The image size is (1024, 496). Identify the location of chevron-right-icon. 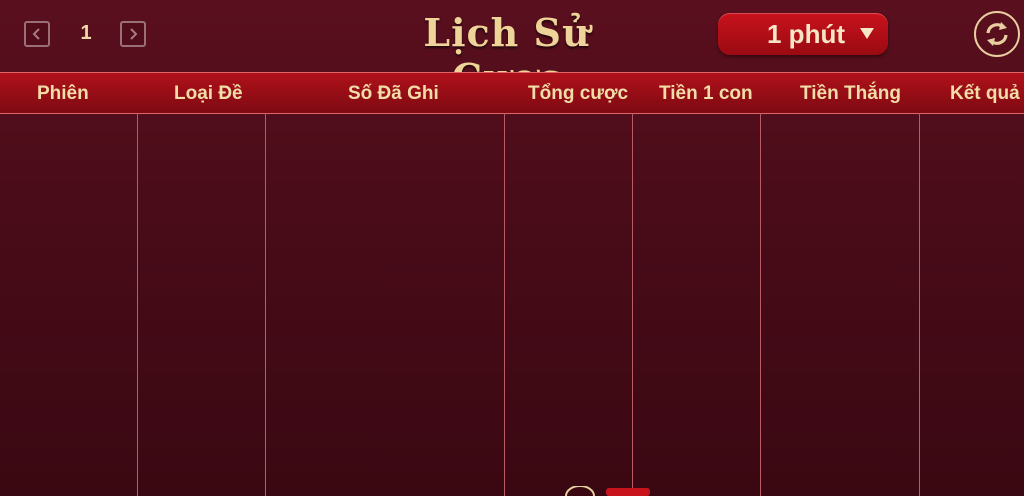
(134, 34).